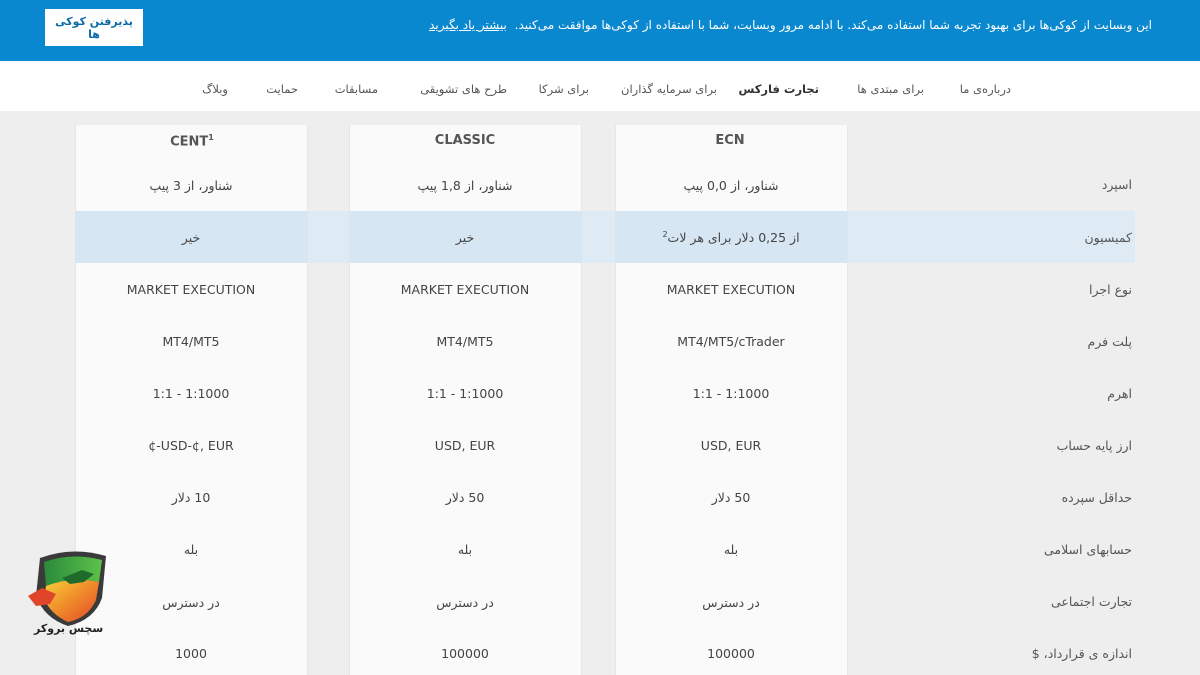  Describe the element at coordinates (191, 237) in the screenshot. I see `cell-cent-commission: خیر` at that location.